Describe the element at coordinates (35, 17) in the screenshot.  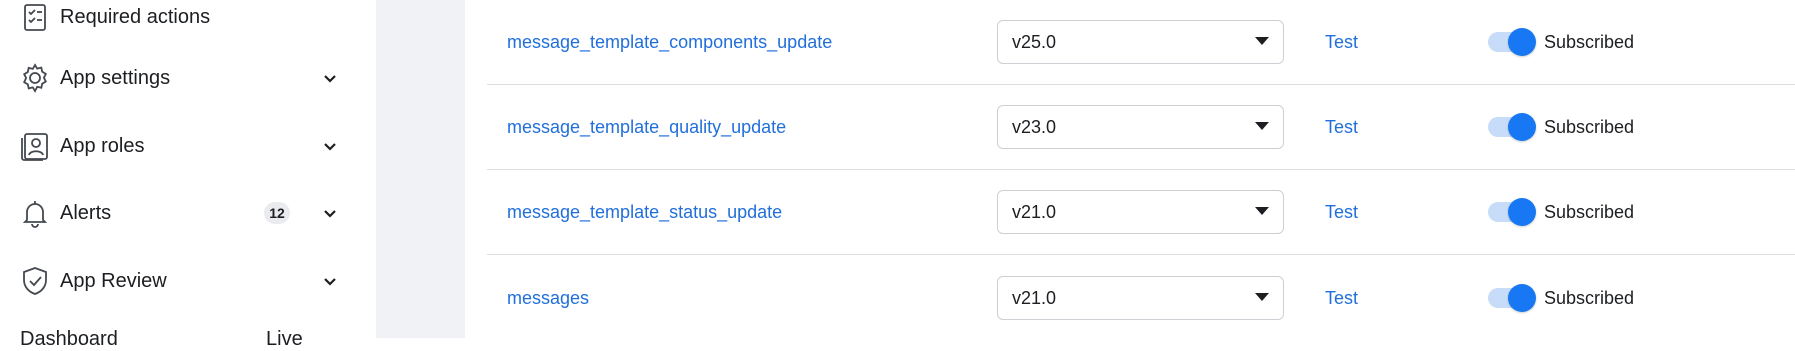
I see `checklist-icon` at that location.